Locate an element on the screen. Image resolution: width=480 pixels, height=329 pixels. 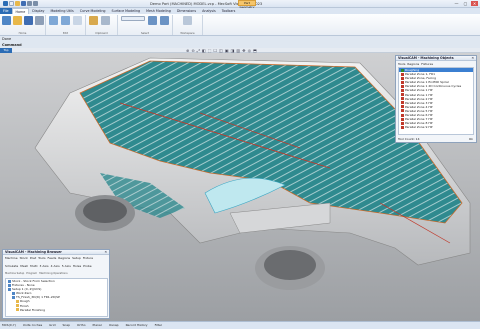
browser-tool-button: Feeds is located at coordinates (52, 259).